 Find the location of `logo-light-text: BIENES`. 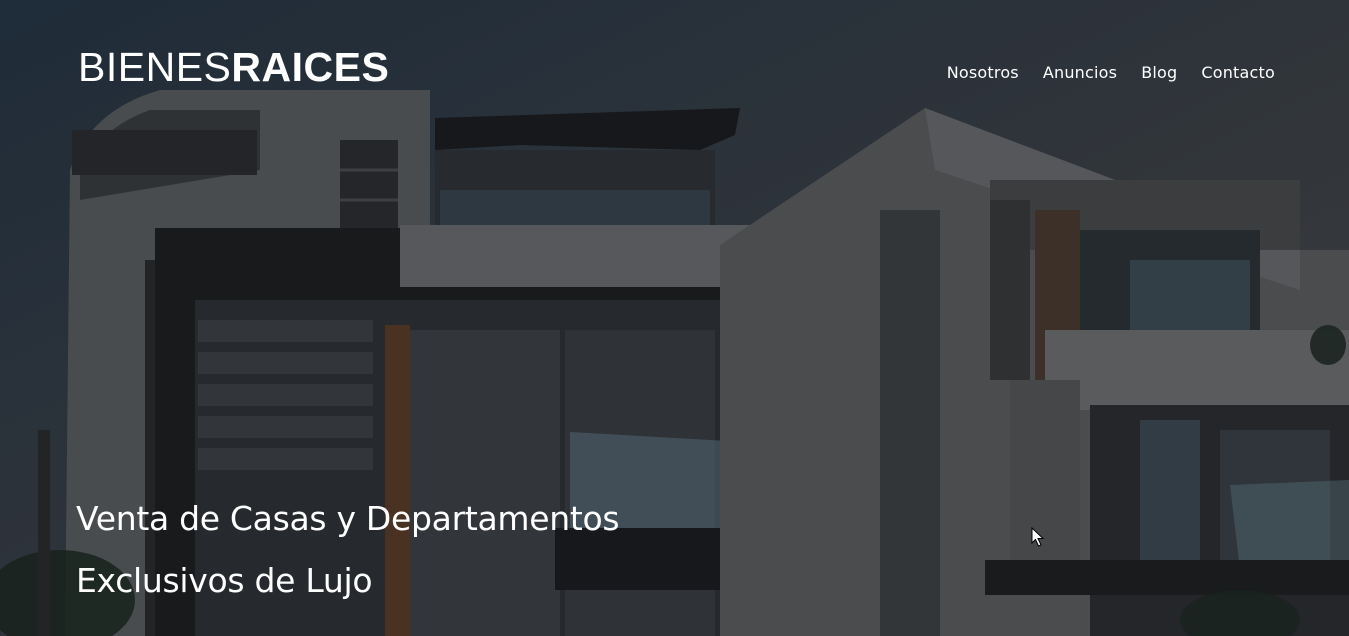

logo-light-text: BIENES is located at coordinates (155, 67).